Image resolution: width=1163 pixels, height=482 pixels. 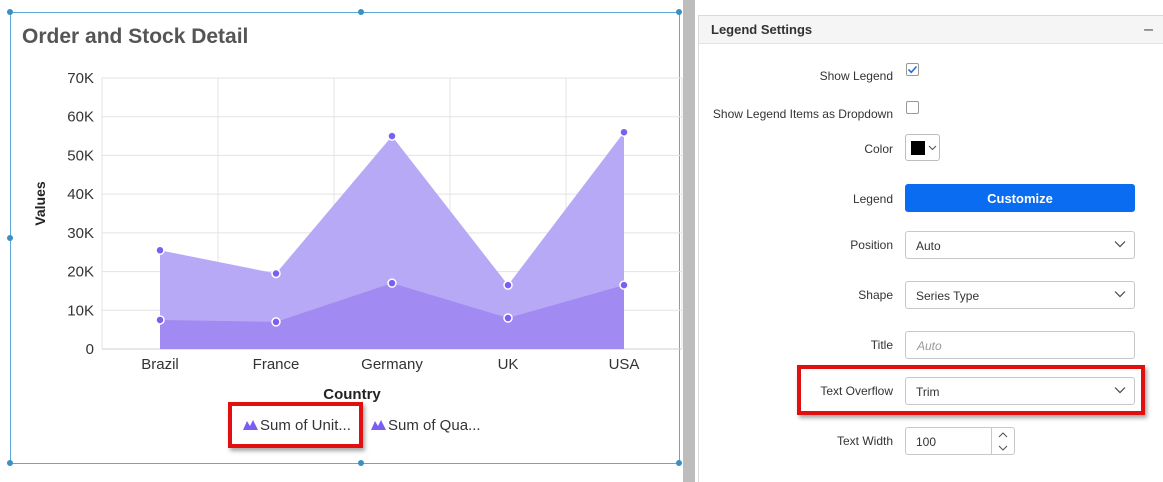 I want to click on panel-title: Legend Settings, so click(x=762, y=29).